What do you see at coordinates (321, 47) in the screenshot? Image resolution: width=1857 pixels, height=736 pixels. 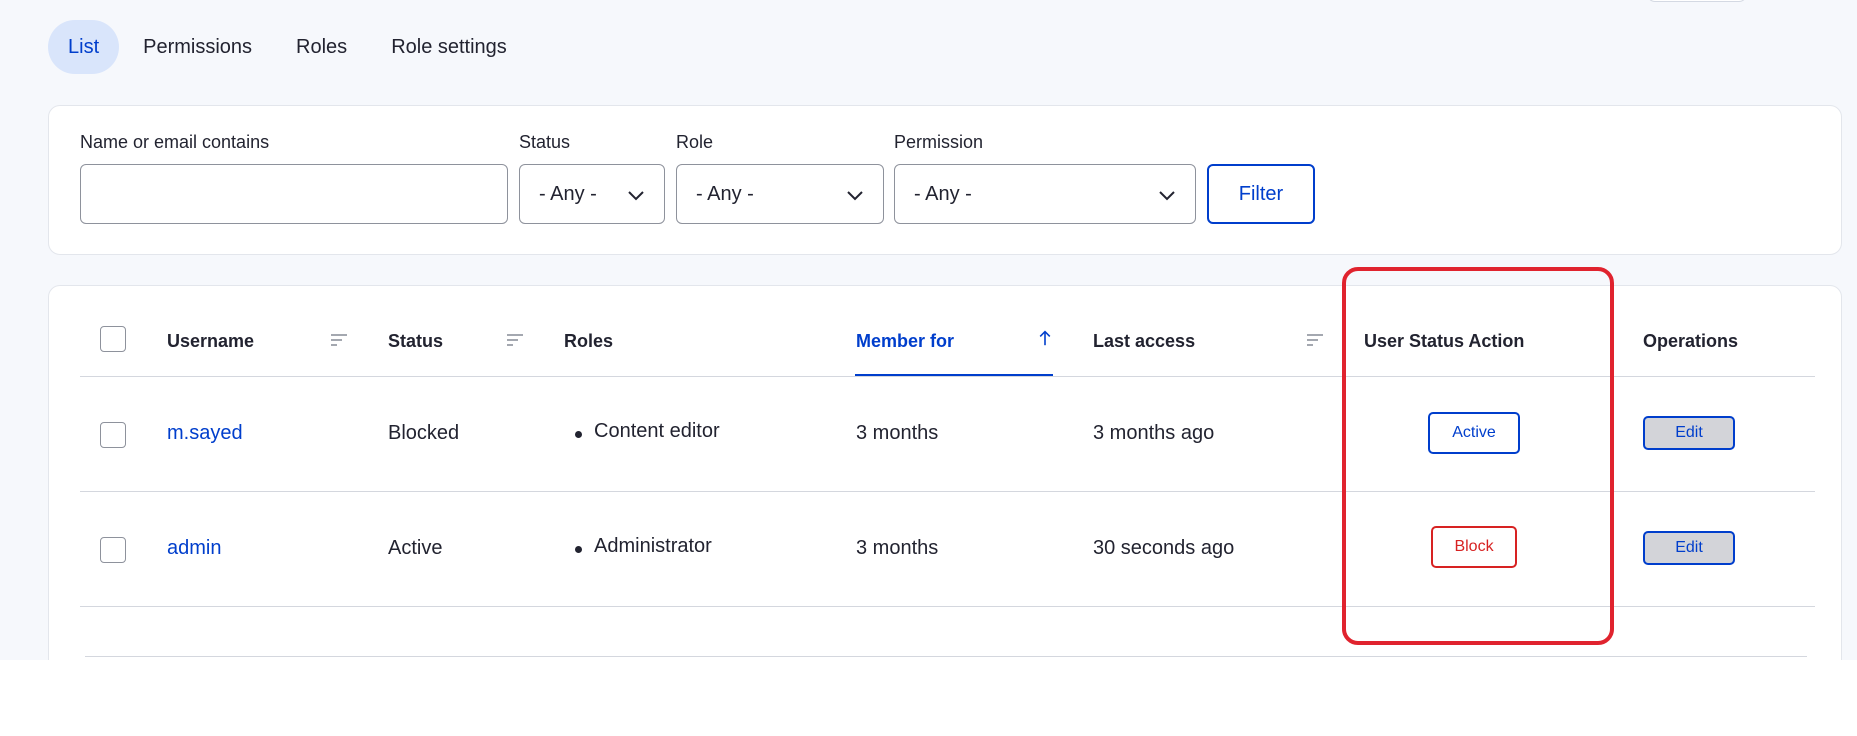 I see `tab-roles: Roles` at bounding box center [321, 47].